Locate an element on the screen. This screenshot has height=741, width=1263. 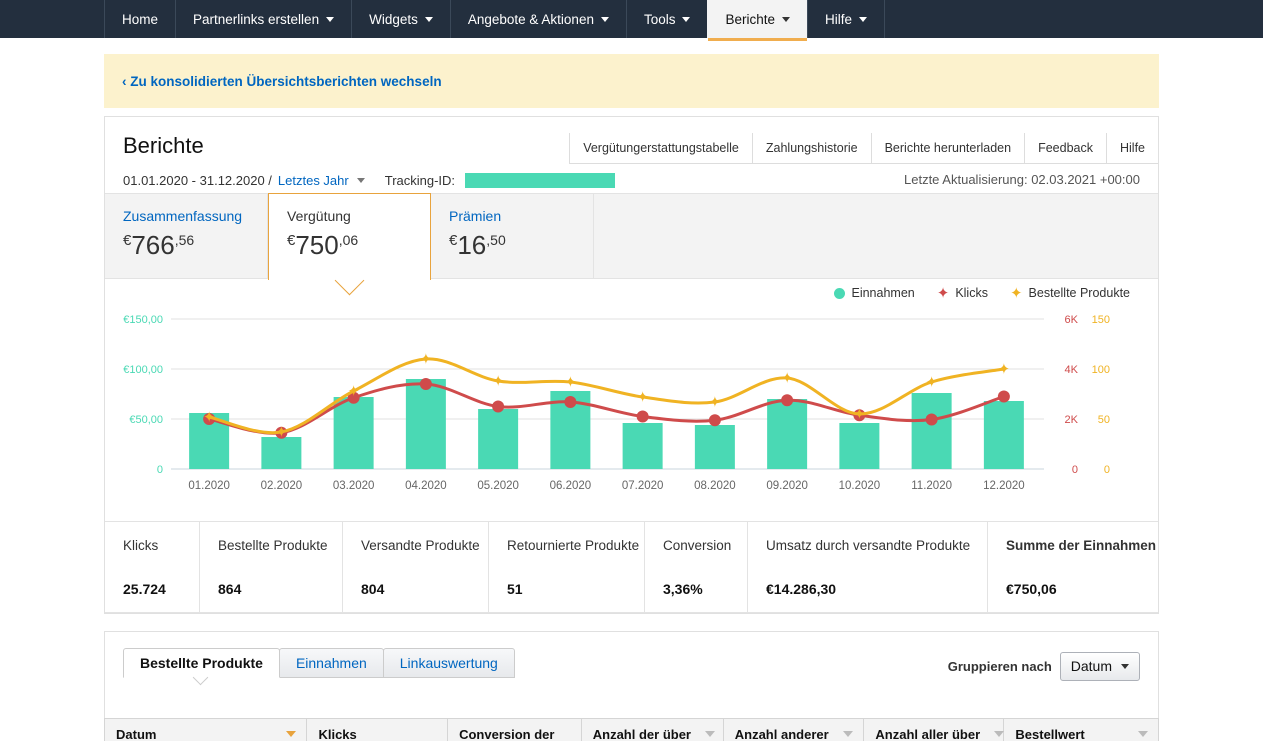
summary-tab-label: Prämien is located at coordinates (475, 216).